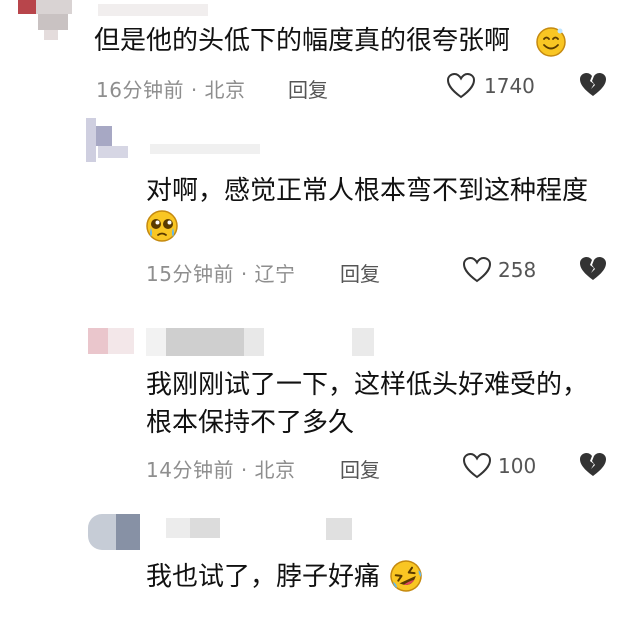 The height and width of the screenshot is (619, 640). I want to click on comment-timestamp: 14分钟前 · 北京, so click(221, 470).